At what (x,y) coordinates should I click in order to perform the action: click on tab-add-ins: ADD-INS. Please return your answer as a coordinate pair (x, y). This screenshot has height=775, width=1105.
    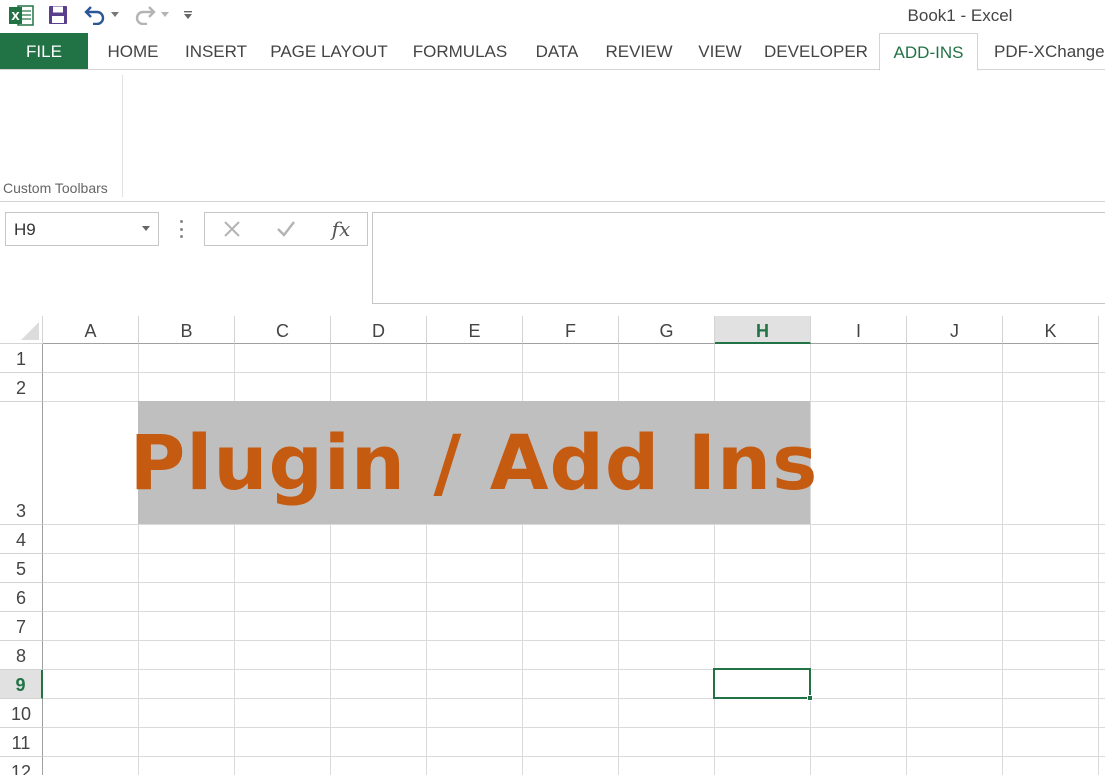
    Looking at the image, I should click on (928, 52).